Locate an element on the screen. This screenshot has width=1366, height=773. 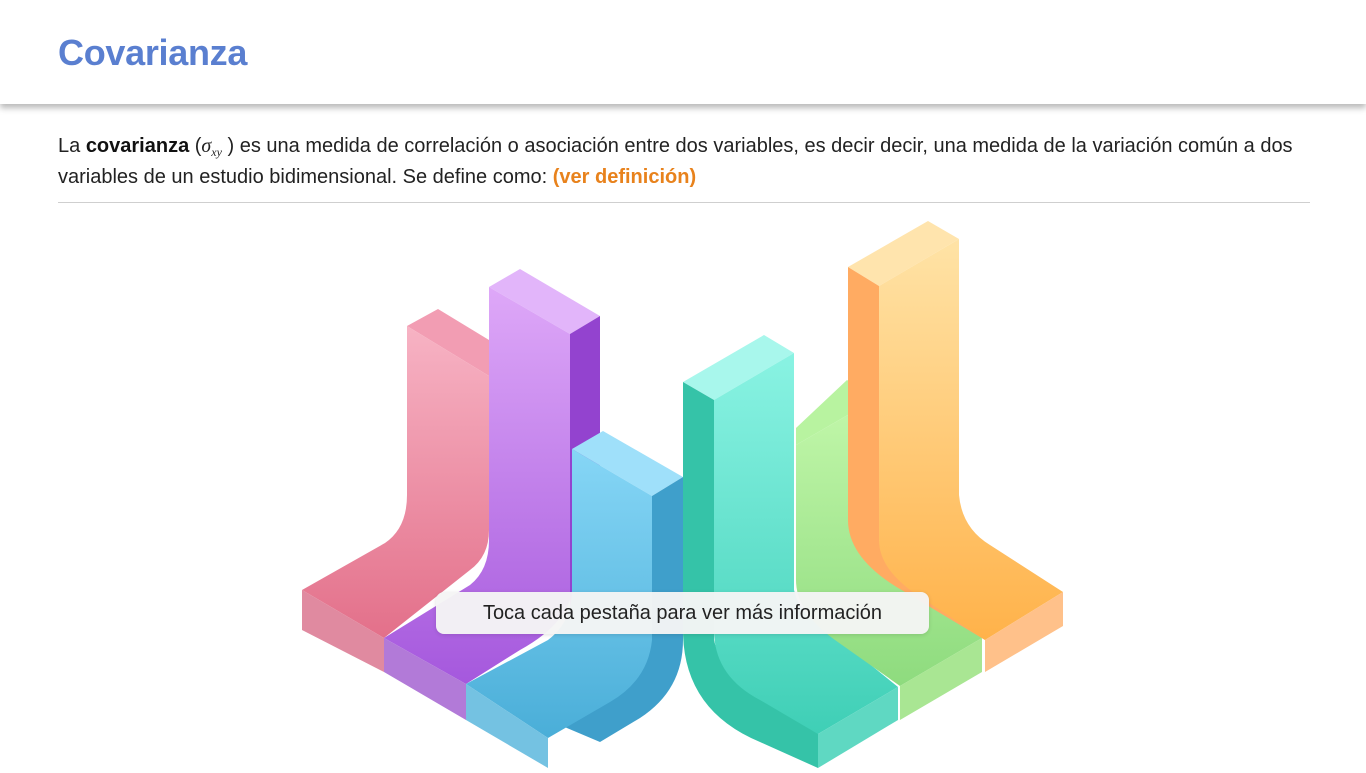
intro-prefix: La is located at coordinates (72, 146).